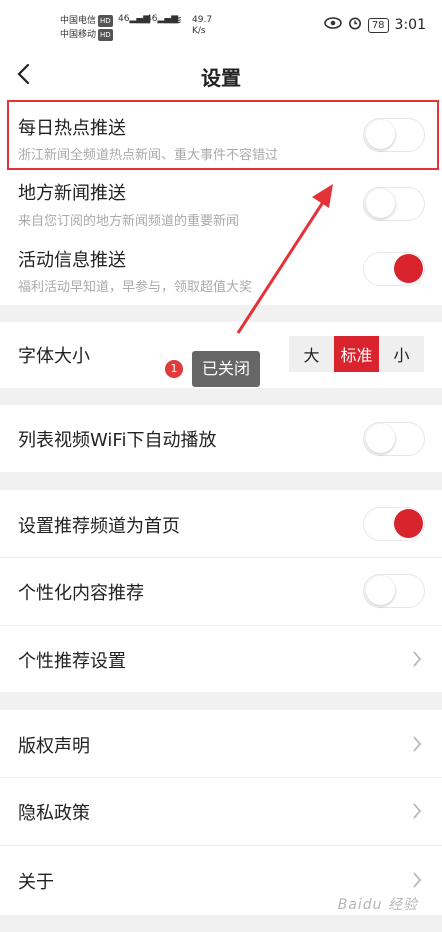 The image size is (442, 932). What do you see at coordinates (129, 221) in the screenshot?
I see `row-subtitle: 来自您订阅的地方新闻频道的重要新闻` at bounding box center [129, 221].